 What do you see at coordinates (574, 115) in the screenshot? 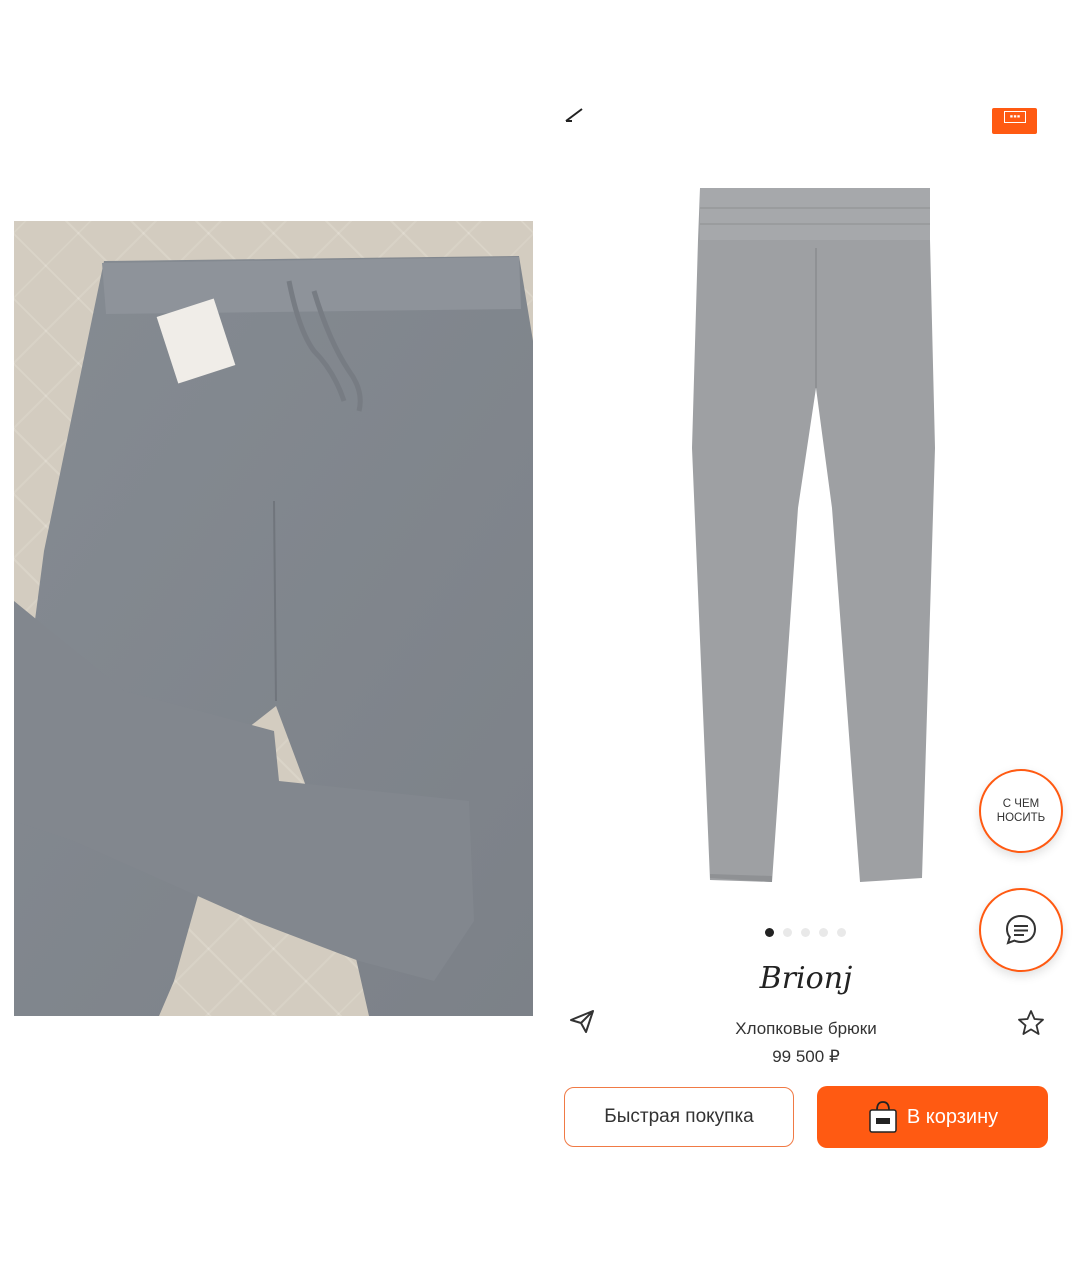
I see `back-icon` at bounding box center [574, 115].